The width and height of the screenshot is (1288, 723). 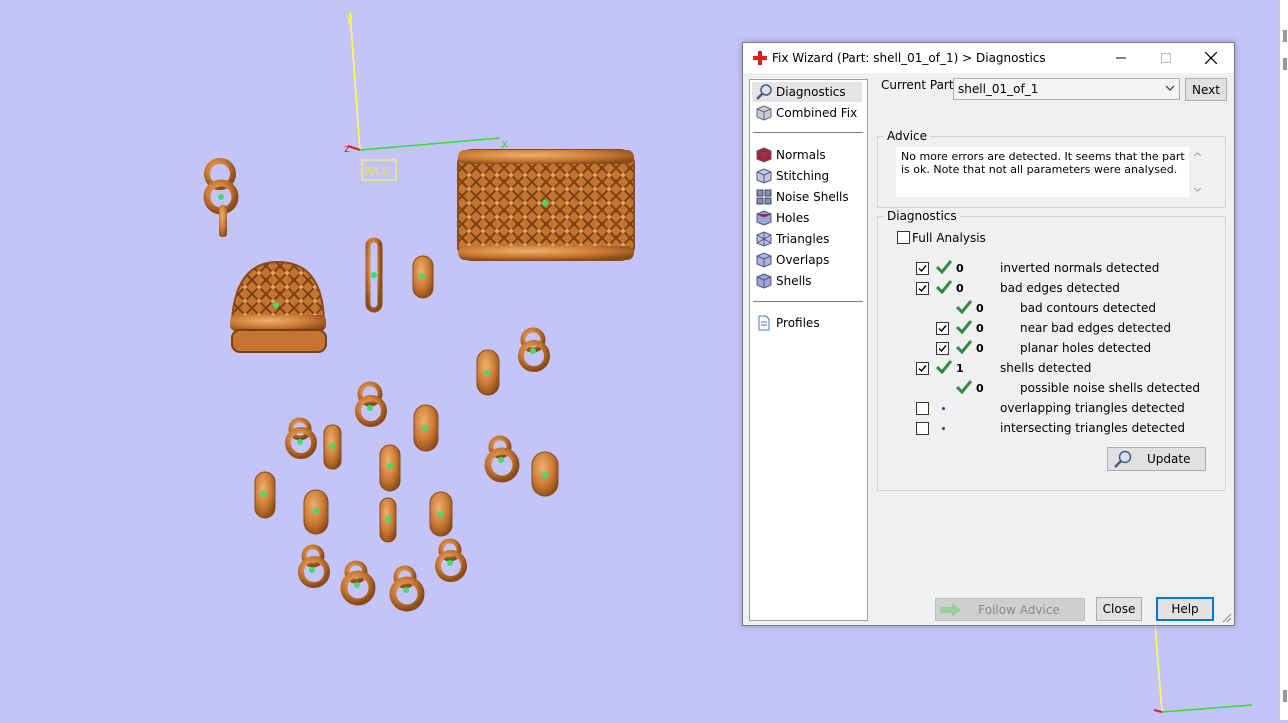 I want to click on nav-item-shells: Shells, so click(x=807, y=281).